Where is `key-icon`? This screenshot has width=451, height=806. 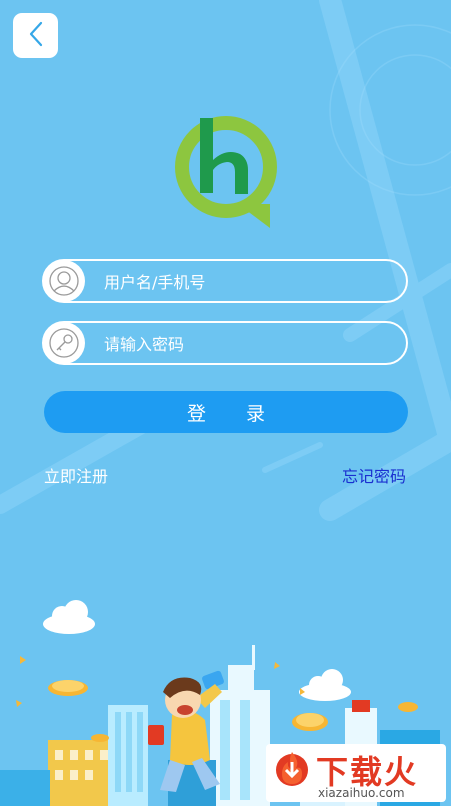 key-icon is located at coordinates (64, 343).